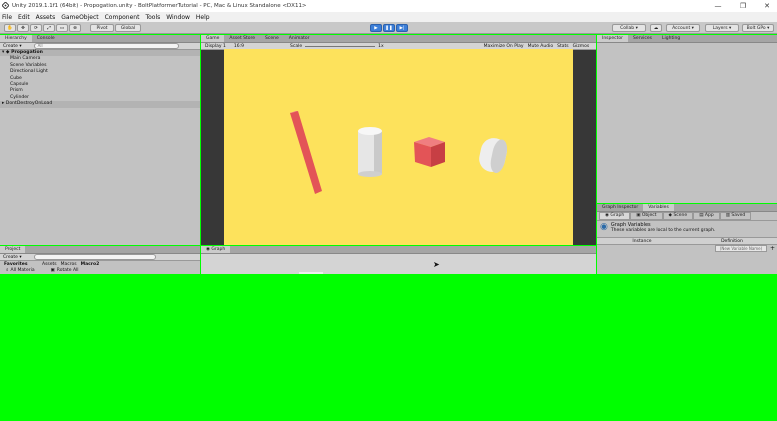 The width and height of the screenshot is (777, 421). What do you see at coordinates (299, 38) in the screenshot?
I see `tab-animator: Animator` at bounding box center [299, 38].